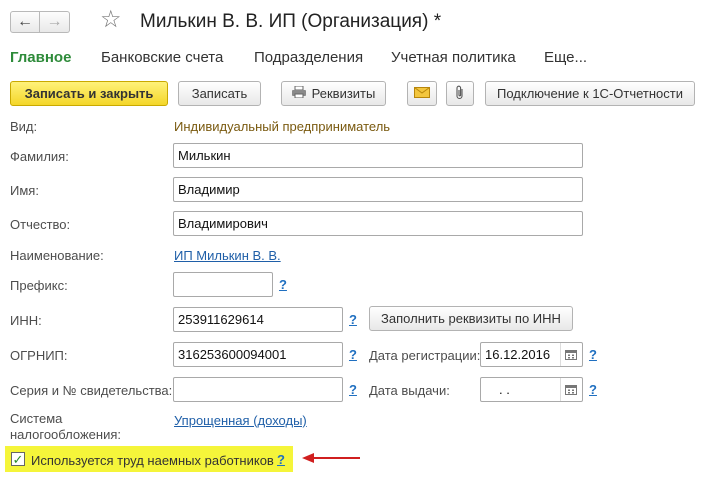 This screenshot has width=714, height=478. What do you see at coordinates (593, 389) in the screenshot?
I see `issue-date-help: ?` at bounding box center [593, 389].